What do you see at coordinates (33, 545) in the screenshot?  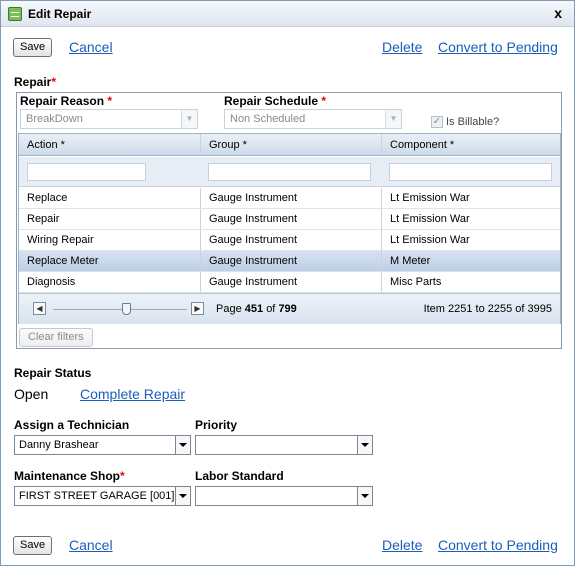 I see `save-button-bottom: Save` at bounding box center [33, 545].